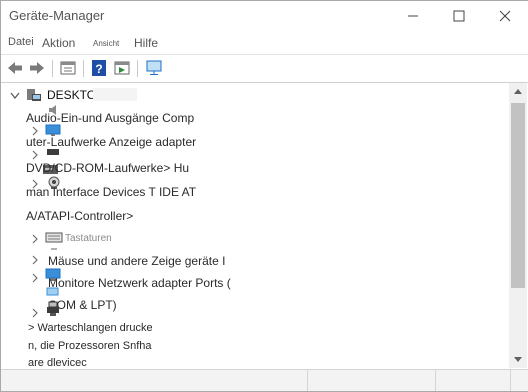 The width and height of the screenshot is (528, 392). I want to click on scroll-up-icon, so click(518, 91).